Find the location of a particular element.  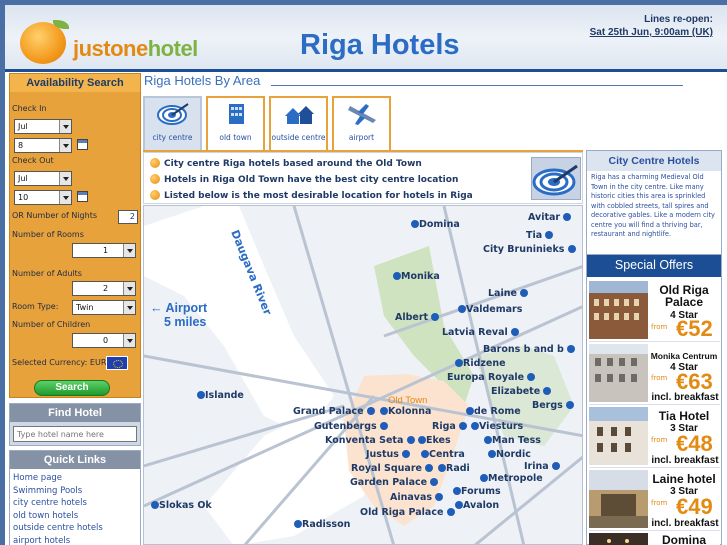

quick-link-pools: Swimming Pools is located at coordinates (75, 491).